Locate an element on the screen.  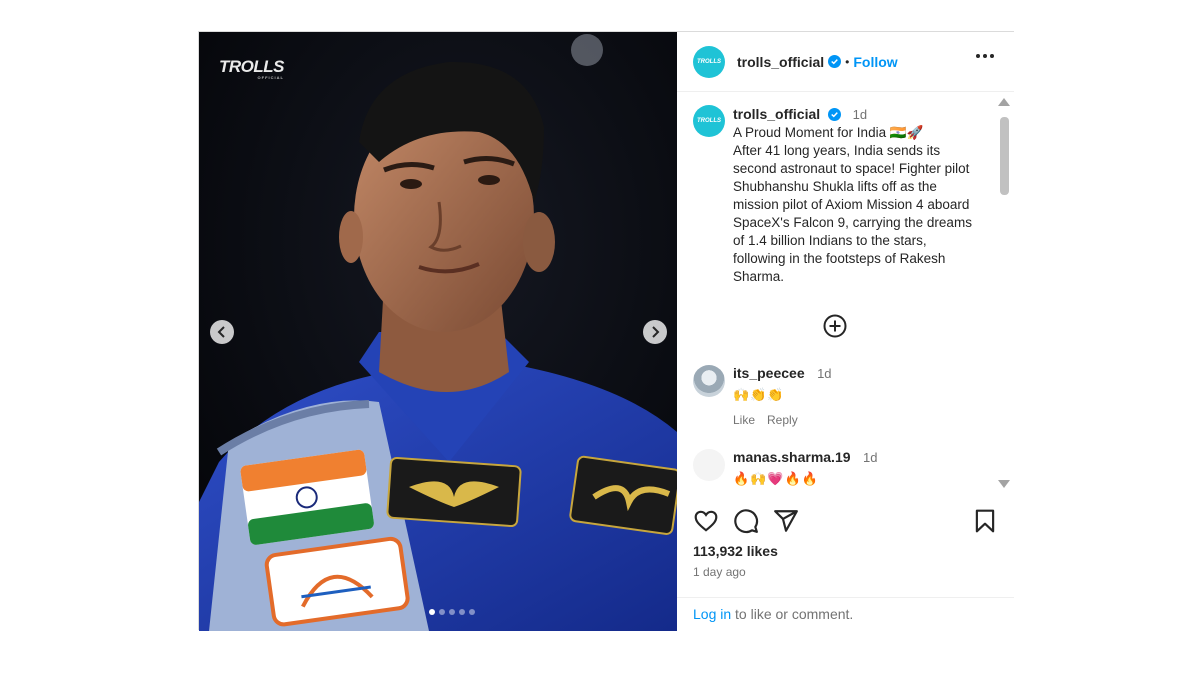
chevron-right-icon is located at coordinates (656, 332).